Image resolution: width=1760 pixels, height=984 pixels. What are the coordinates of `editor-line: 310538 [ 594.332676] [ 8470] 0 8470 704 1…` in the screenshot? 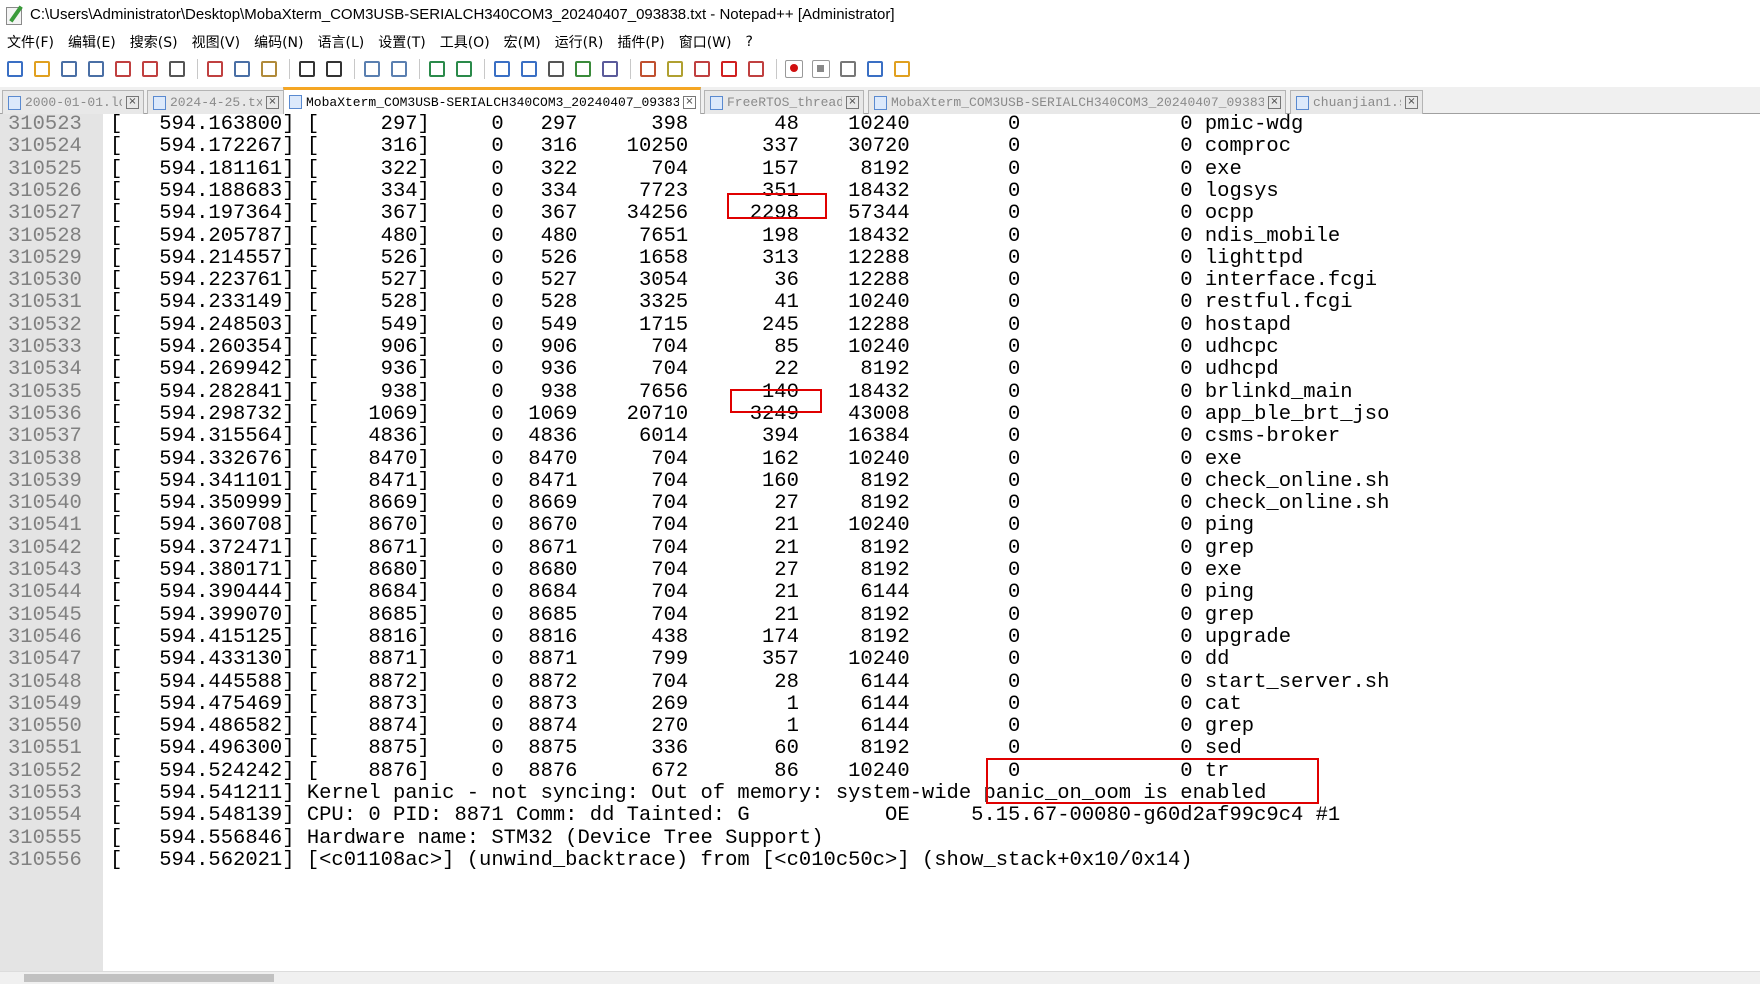 It's located at (880, 459).